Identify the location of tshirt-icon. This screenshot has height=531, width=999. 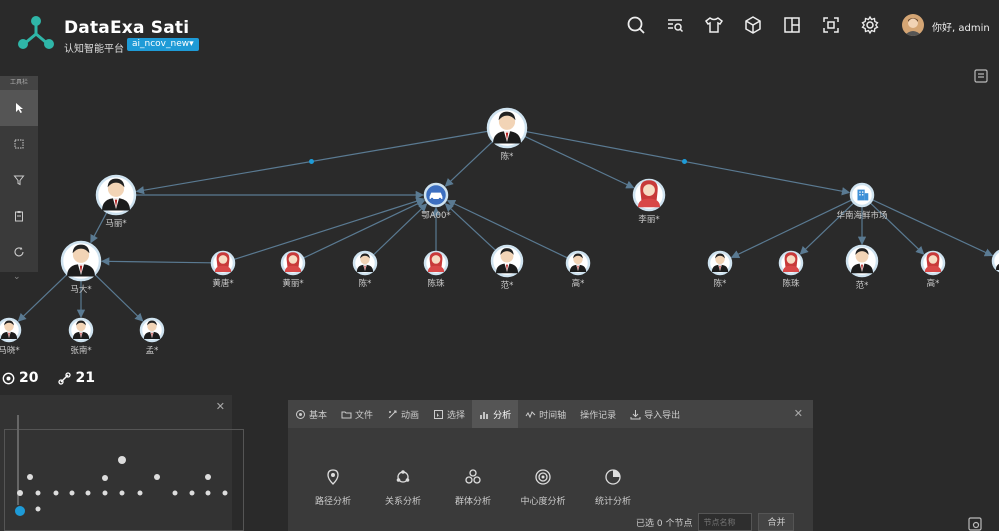
(714, 25).